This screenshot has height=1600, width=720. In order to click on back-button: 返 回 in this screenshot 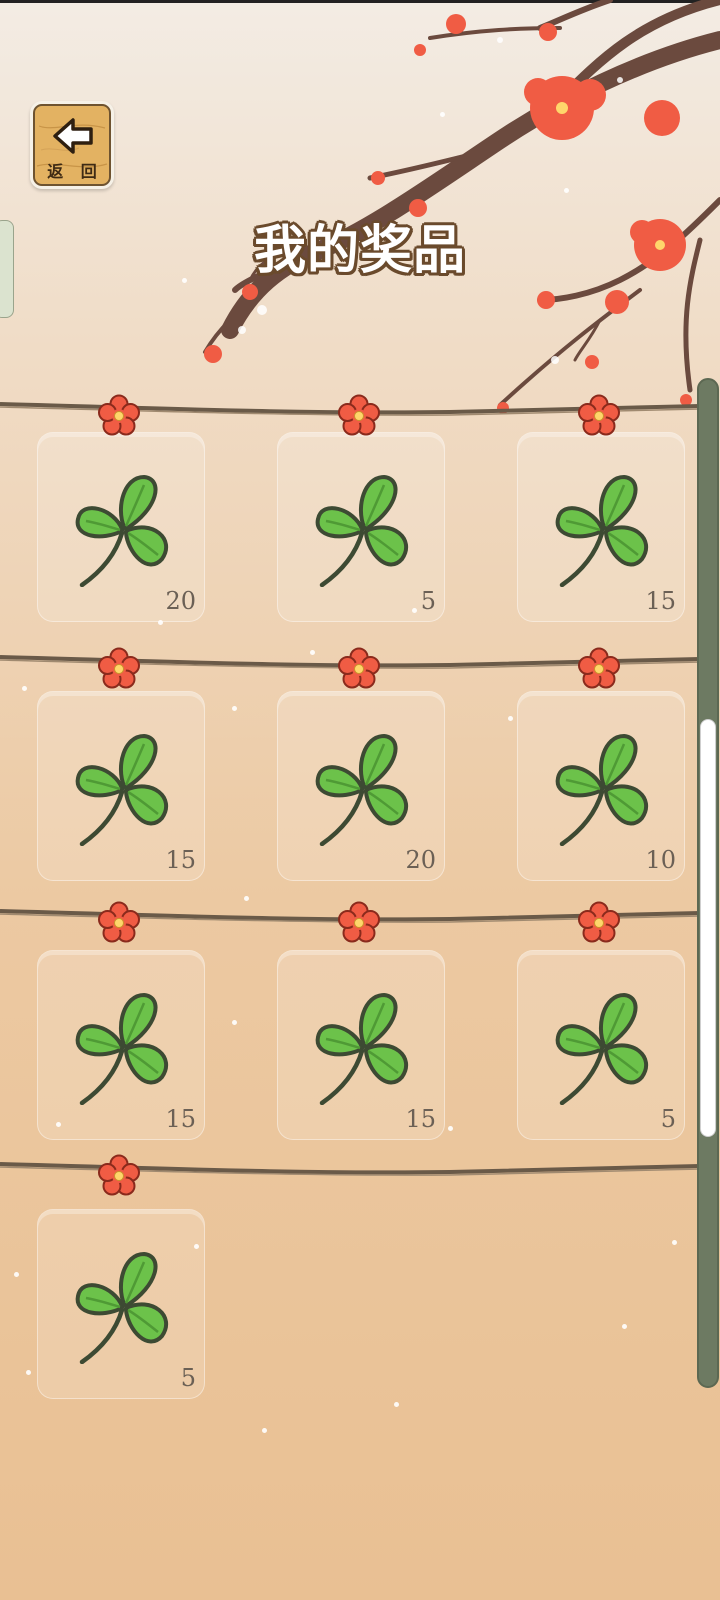, I will do `click(72, 145)`.